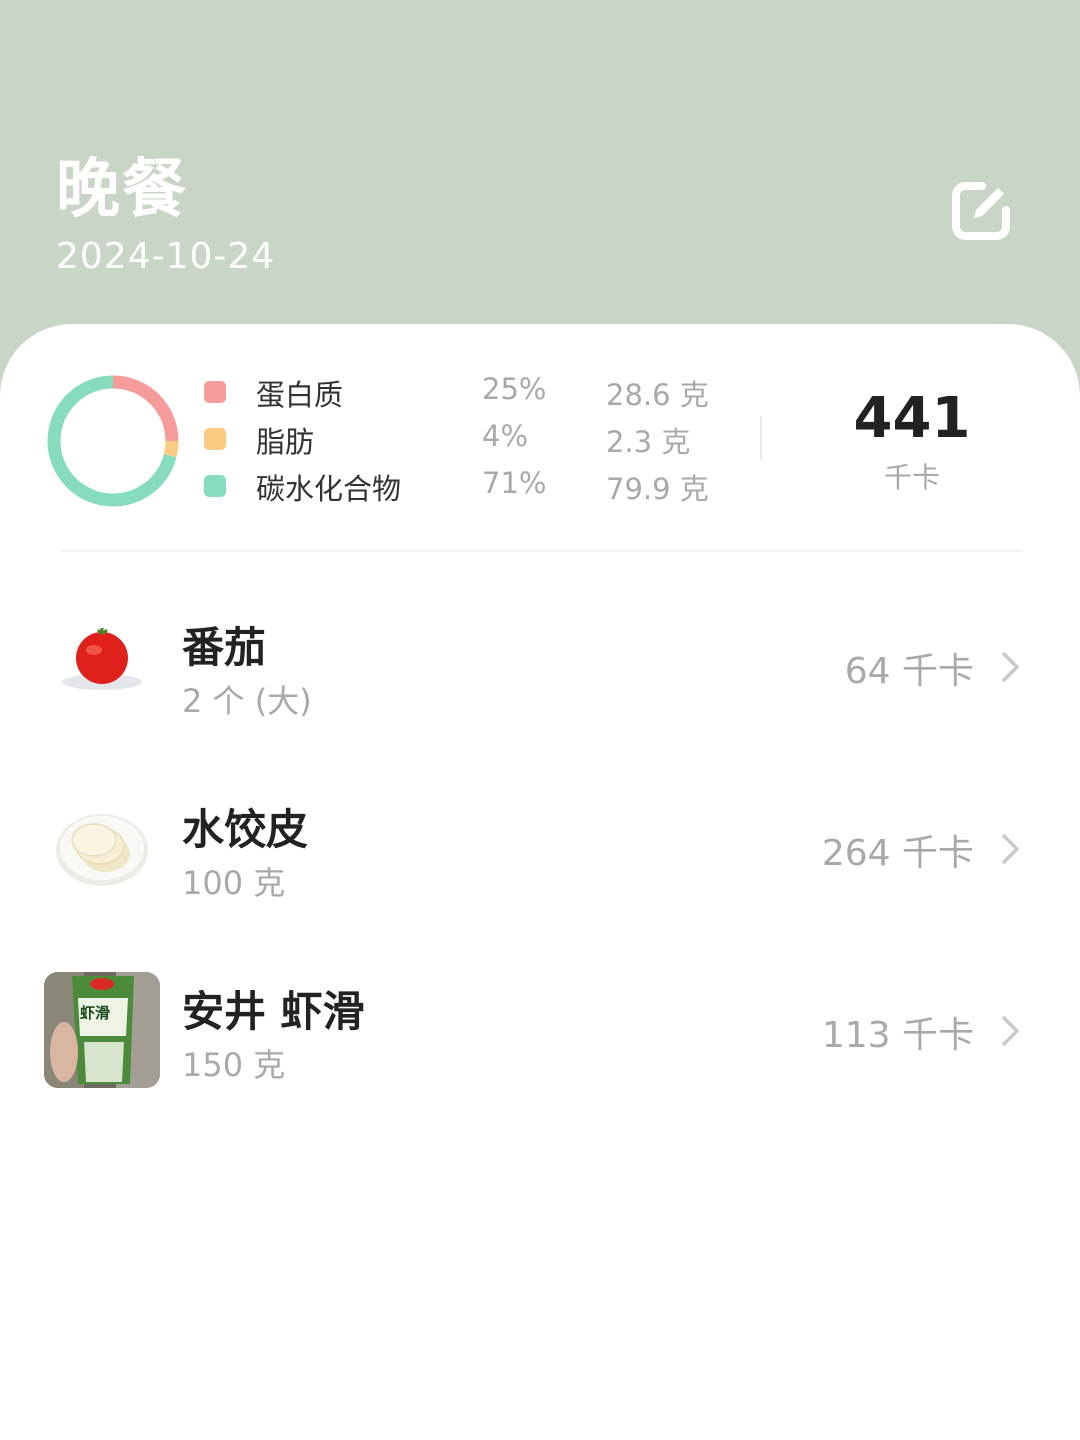 Image resolution: width=1080 pixels, height=1440 pixels. Describe the element at coordinates (541, 551) in the screenshot. I see `section-divider` at that location.